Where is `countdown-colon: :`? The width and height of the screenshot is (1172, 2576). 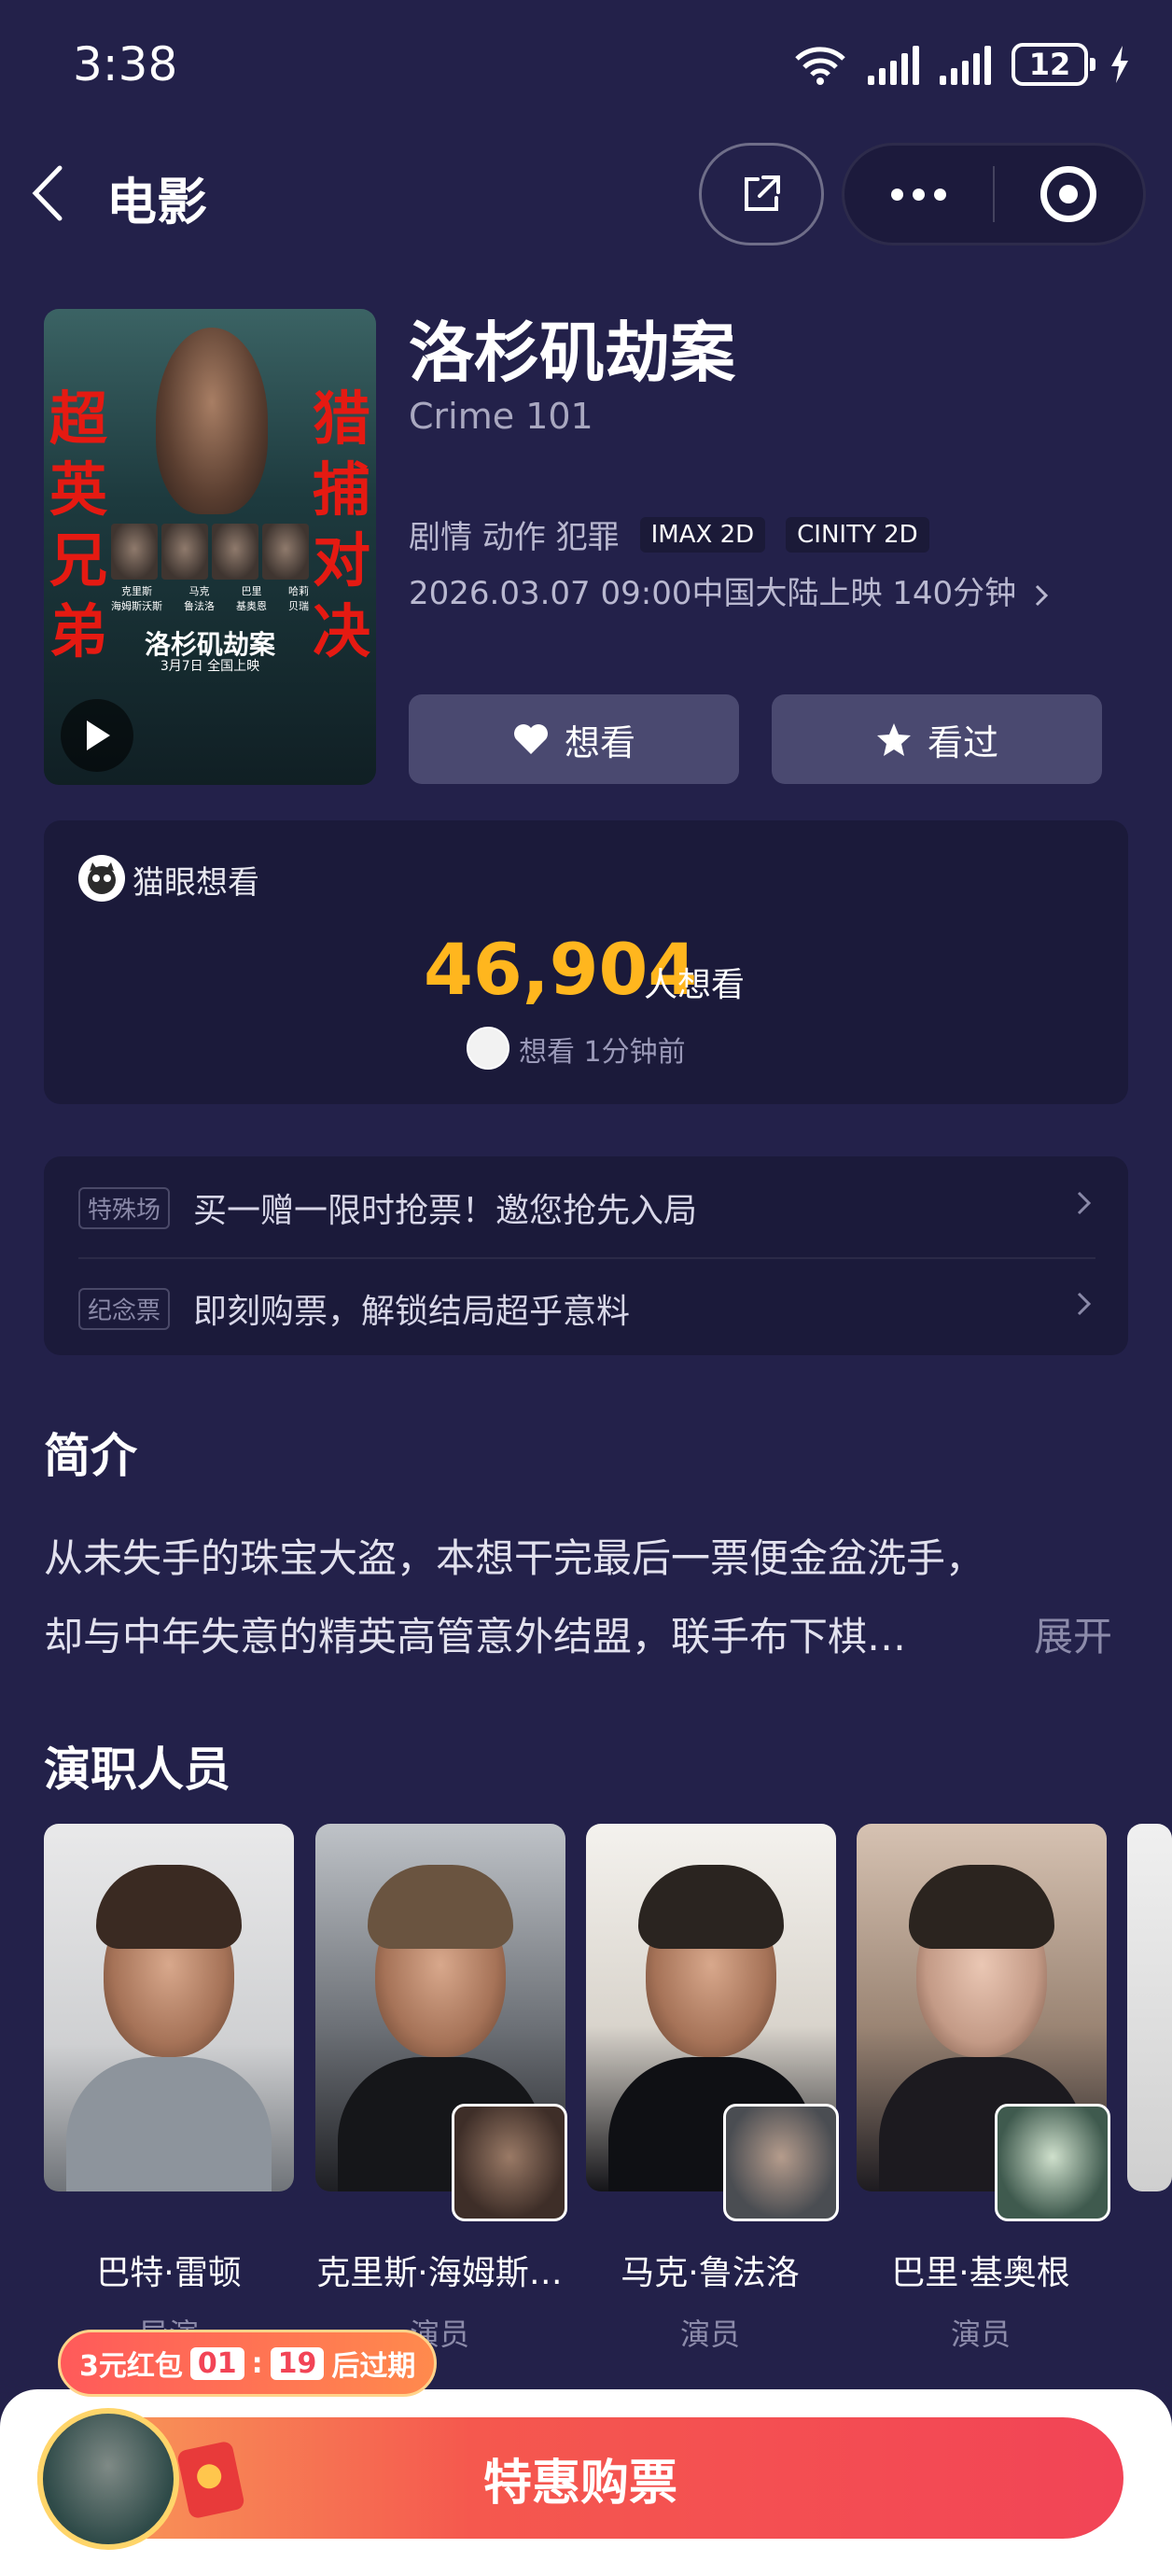
countdown-colon: : is located at coordinates (257, 2363).